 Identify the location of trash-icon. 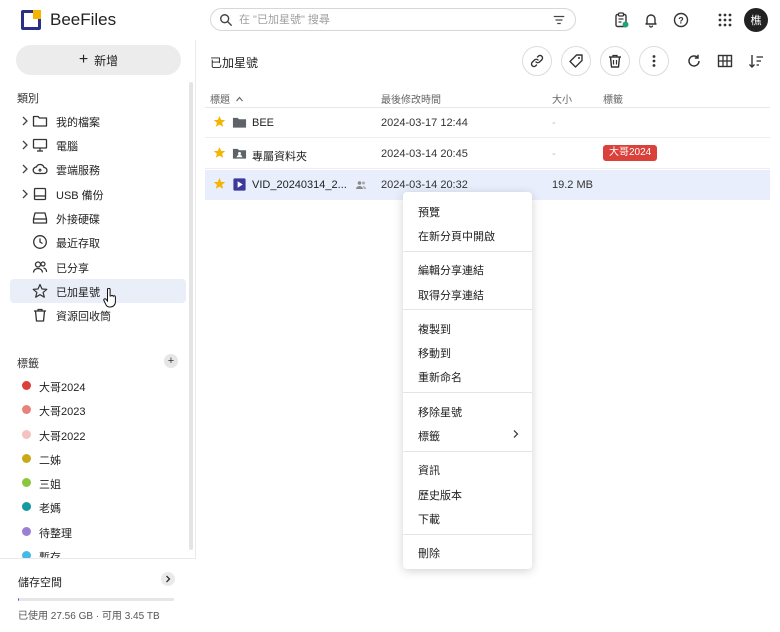
(615, 61).